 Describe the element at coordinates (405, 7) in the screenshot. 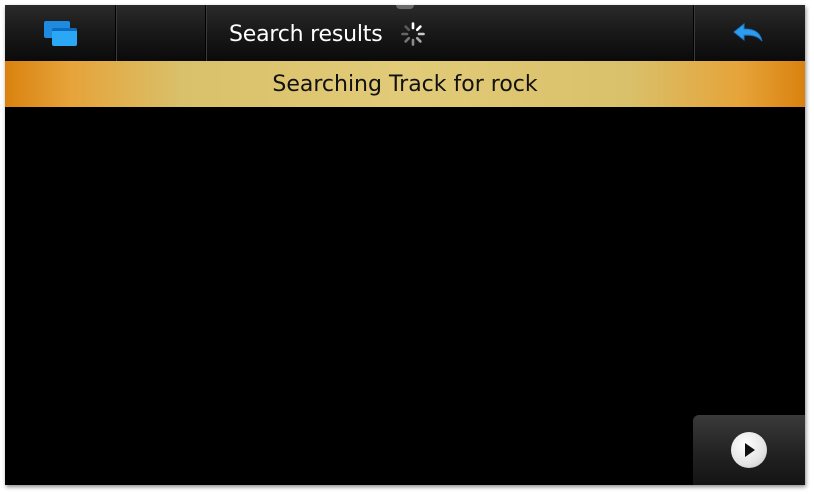

I see `status-notch` at that location.